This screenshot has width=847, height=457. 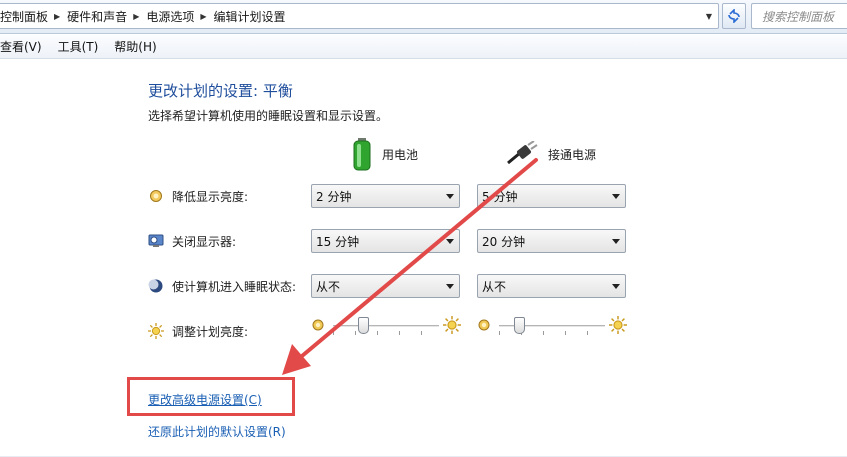 I want to click on monitor-icon, so click(x=156, y=241).